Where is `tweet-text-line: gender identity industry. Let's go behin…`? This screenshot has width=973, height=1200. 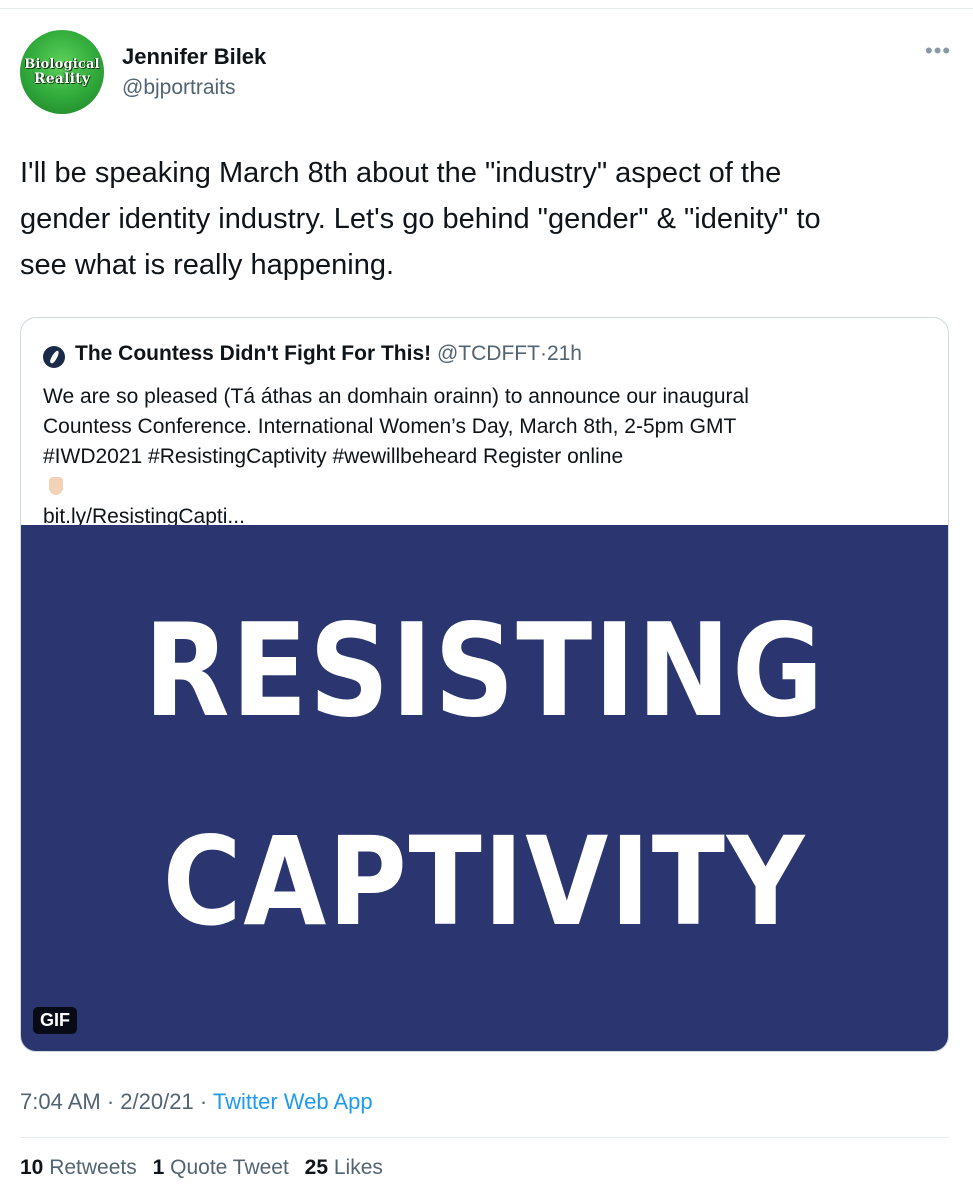 tweet-text-line: gender identity industry. Let's go behin… is located at coordinates (420, 219).